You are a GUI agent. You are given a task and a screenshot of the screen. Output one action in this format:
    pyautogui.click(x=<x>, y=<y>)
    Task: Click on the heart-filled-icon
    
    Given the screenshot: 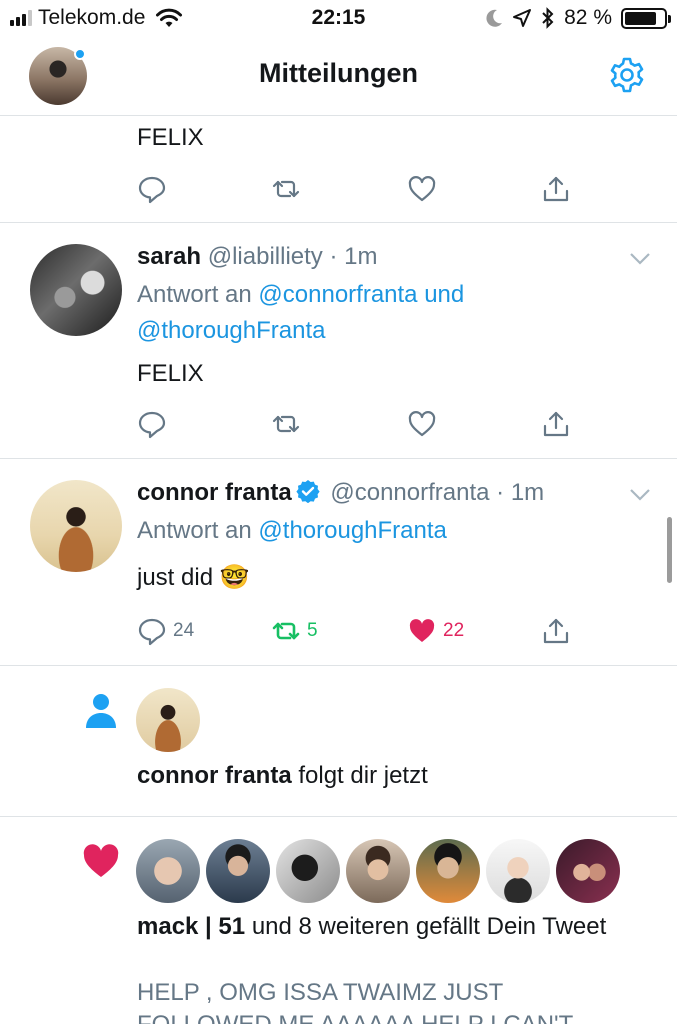 What is the action you would take?
    pyautogui.click(x=422, y=630)
    